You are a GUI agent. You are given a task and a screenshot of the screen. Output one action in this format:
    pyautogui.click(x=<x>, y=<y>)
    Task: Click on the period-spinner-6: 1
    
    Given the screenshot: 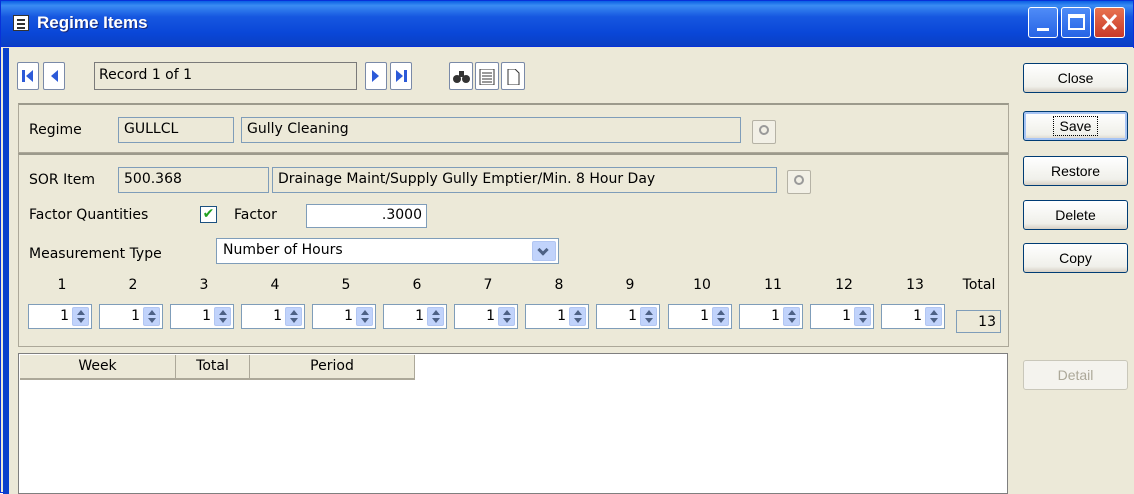 What is the action you would take?
    pyautogui.click(x=415, y=316)
    